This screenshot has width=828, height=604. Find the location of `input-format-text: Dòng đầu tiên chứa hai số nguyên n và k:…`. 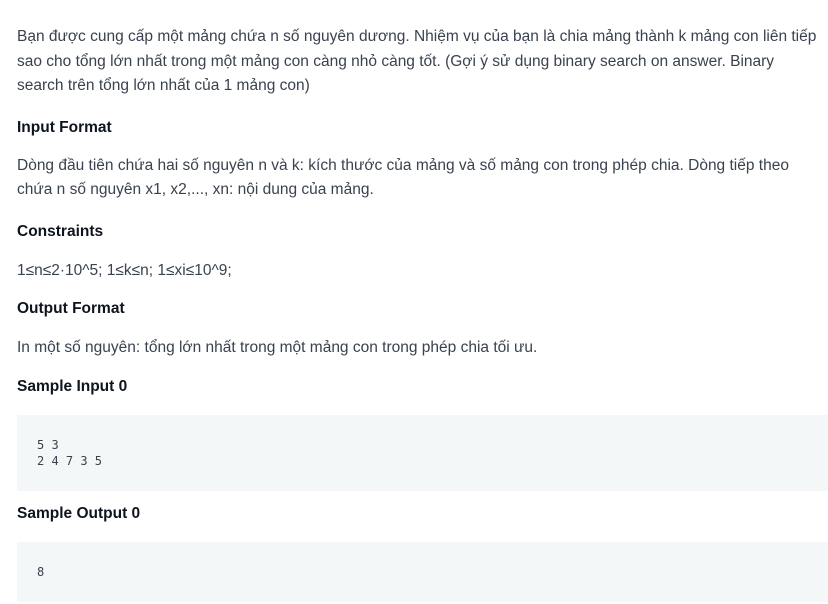

input-format-text: Dòng đầu tiên chứa hai số nguyên n và k:… is located at coordinates (403, 177).